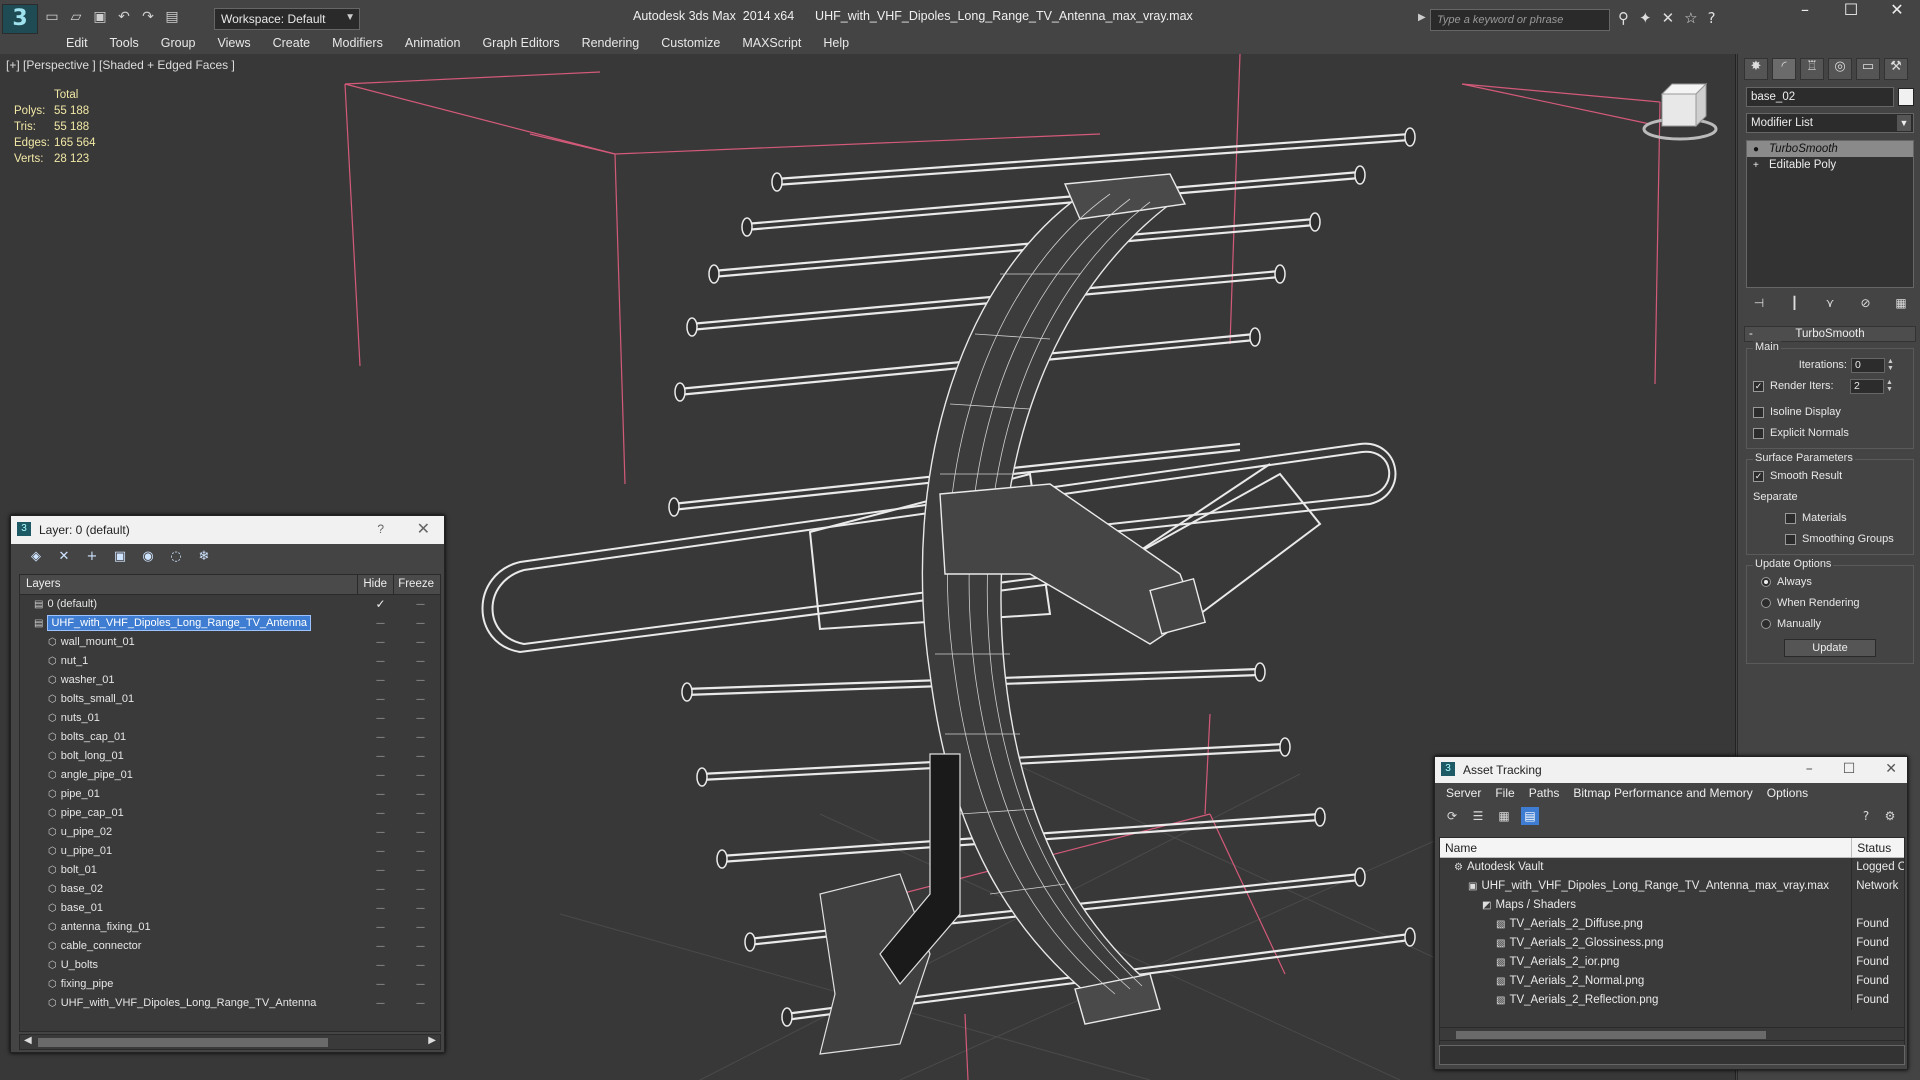 Image resolution: width=1920 pixels, height=1080 pixels. Describe the element at coordinates (178, 44) in the screenshot. I see `menu-item-group: Group` at that location.